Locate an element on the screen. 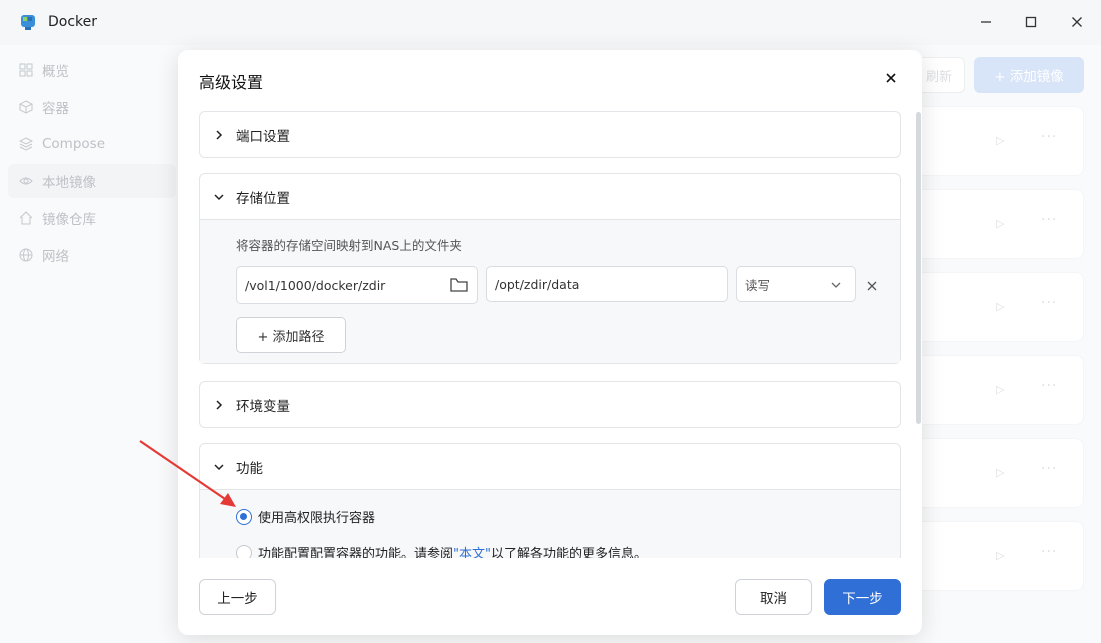 The height and width of the screenshot is (643, 1101). section-ports: 端口设置 is located at coordinates (550, 134).